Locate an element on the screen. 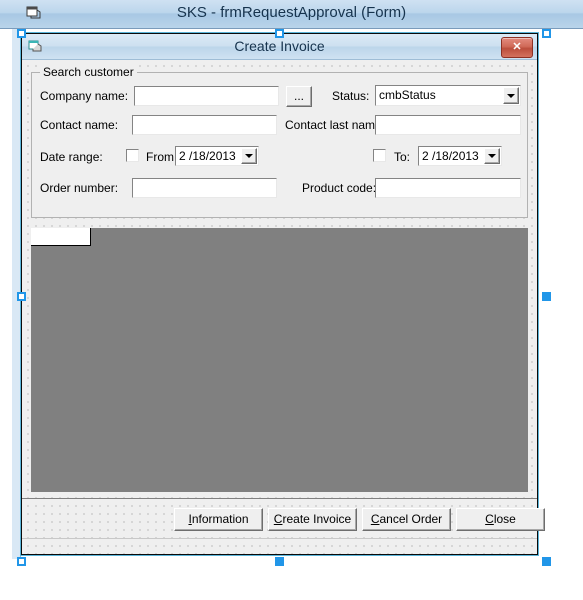 The width and height of the screenshot is (583, 600). resize-handle-middle-right is located at coordinates (546, 296).